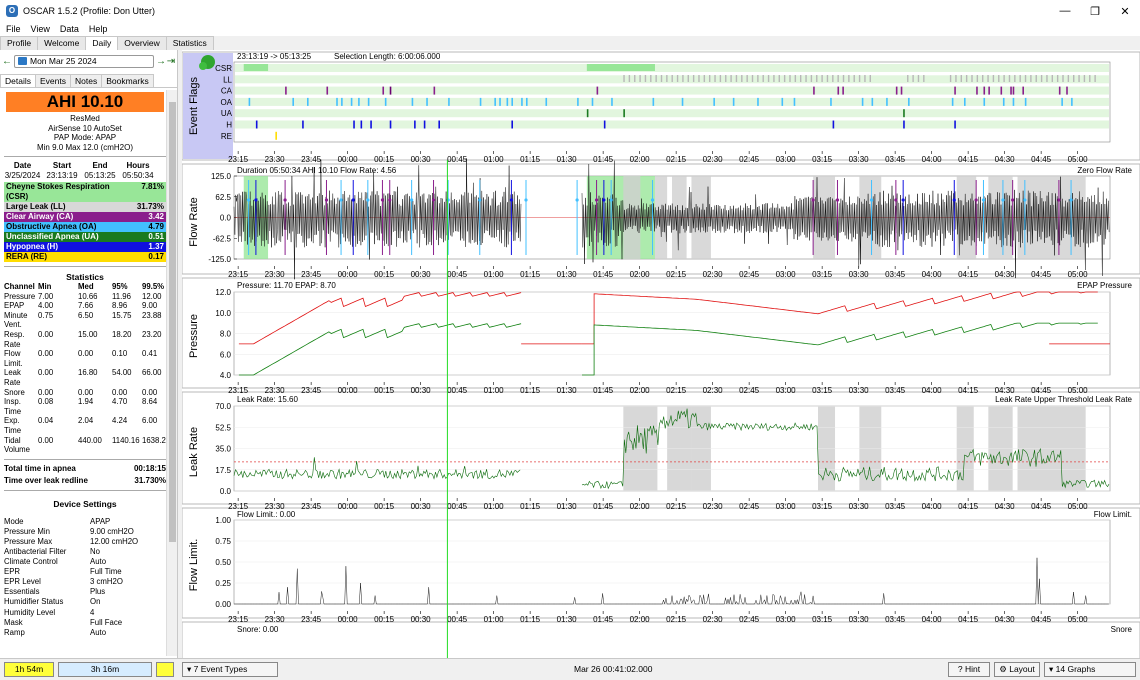 The image size is (1140, 680). I want to click on menu-data: Data, so click(69, 29).